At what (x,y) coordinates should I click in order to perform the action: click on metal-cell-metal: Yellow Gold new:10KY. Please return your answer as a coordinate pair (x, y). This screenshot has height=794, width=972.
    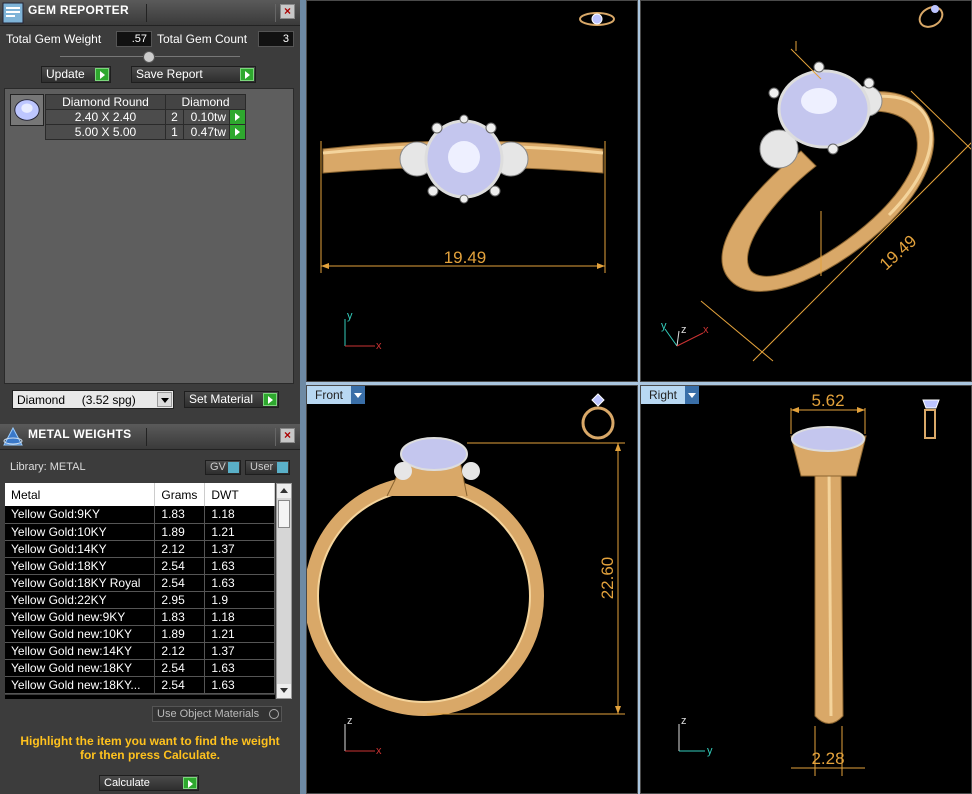
    Looking at the image, I should click on (80, 634).